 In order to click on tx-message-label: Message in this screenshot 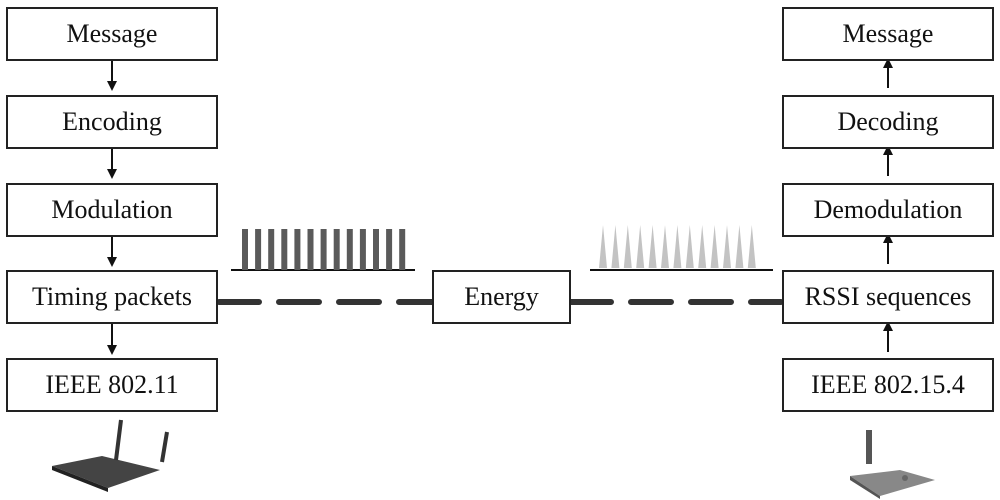, I will do `click(112, 33)`.